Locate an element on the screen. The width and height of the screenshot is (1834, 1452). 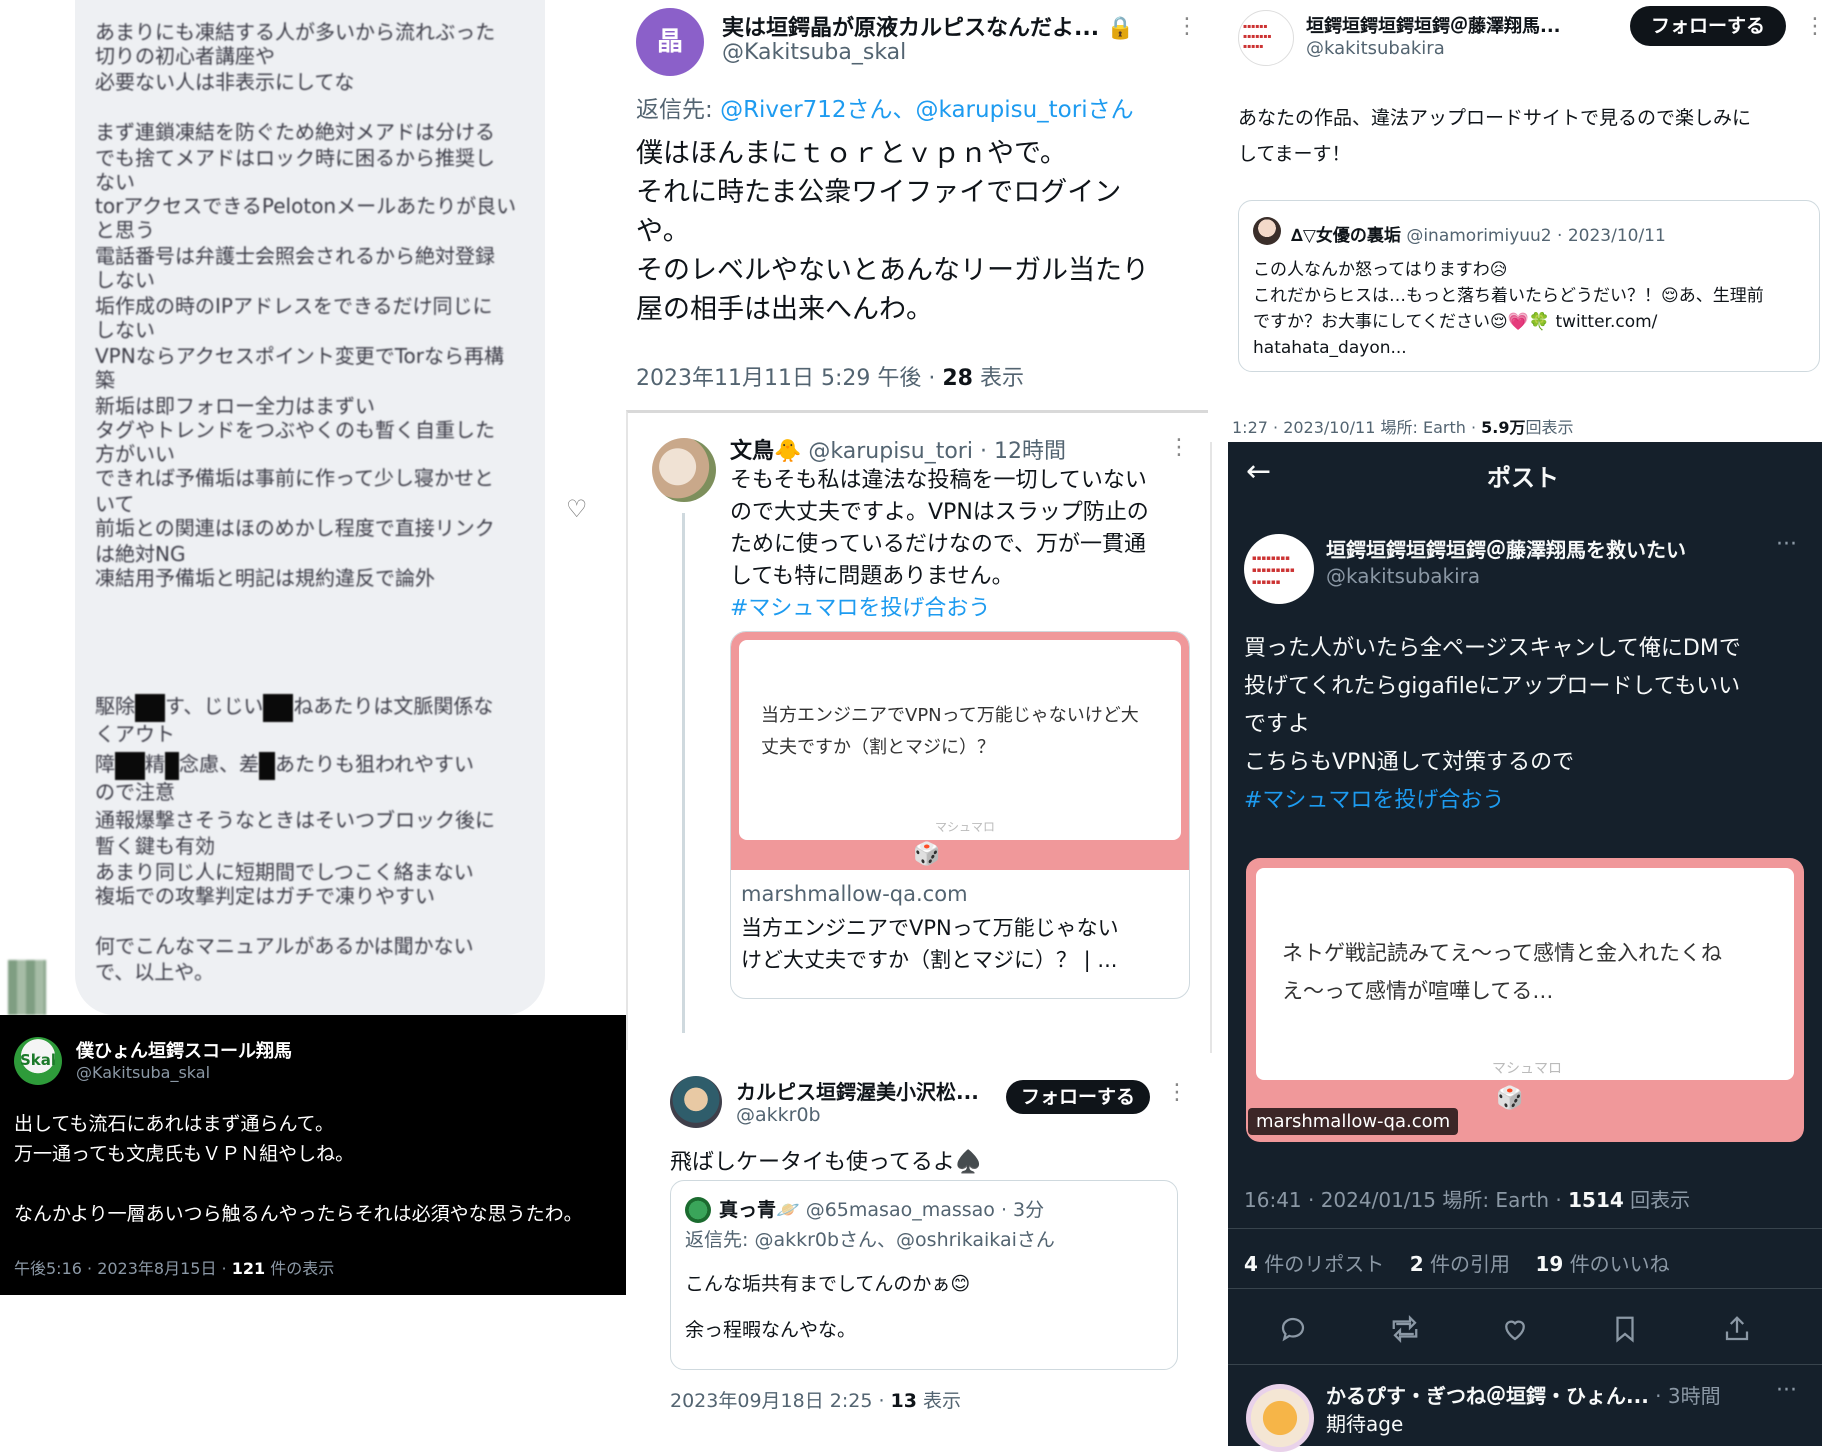
body-line: ですよ is located at coordinates (1277, 724).